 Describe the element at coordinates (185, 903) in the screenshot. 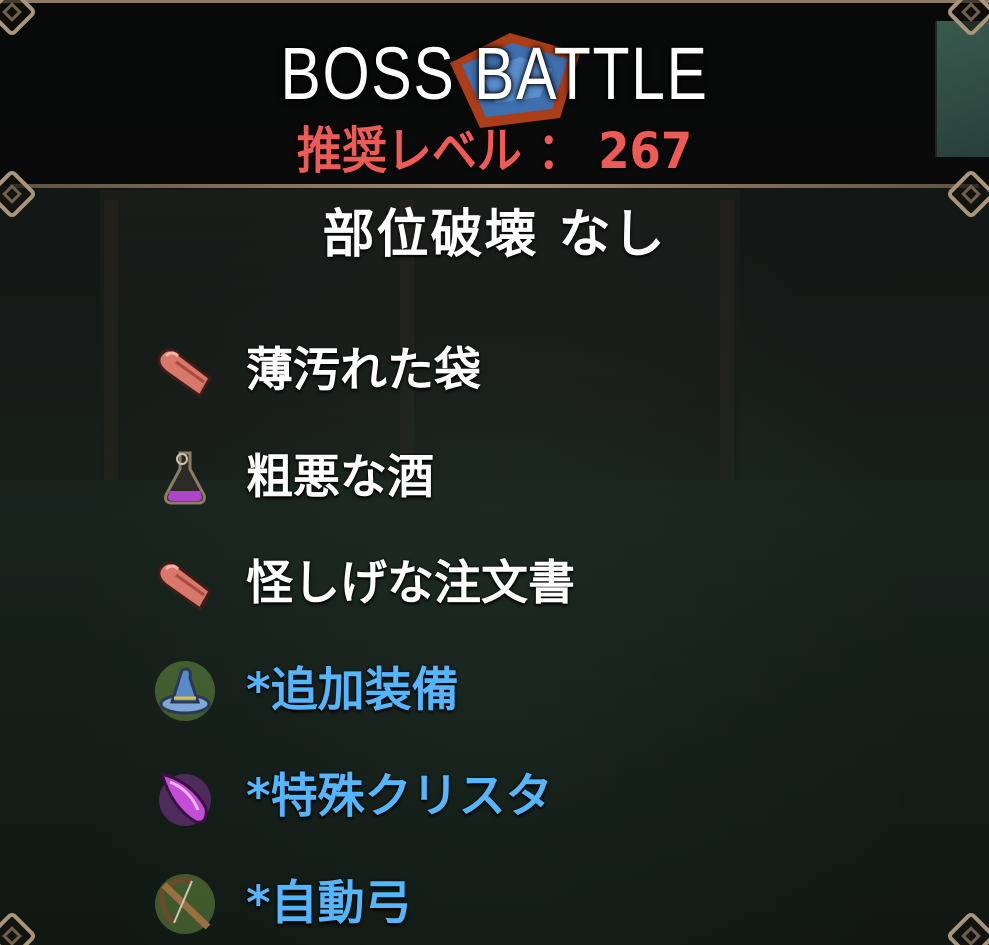

I see `crossbow-icon` at that location.